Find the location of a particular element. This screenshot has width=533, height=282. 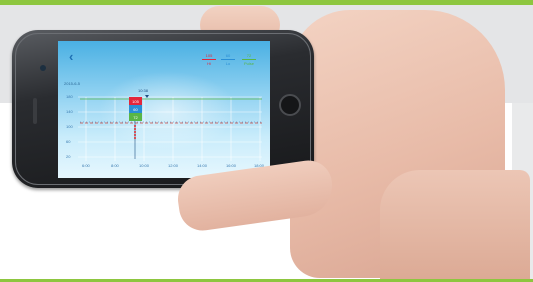

y-axis-ticks: 180 140 100 60 20 is located at coordinates (69, 126).